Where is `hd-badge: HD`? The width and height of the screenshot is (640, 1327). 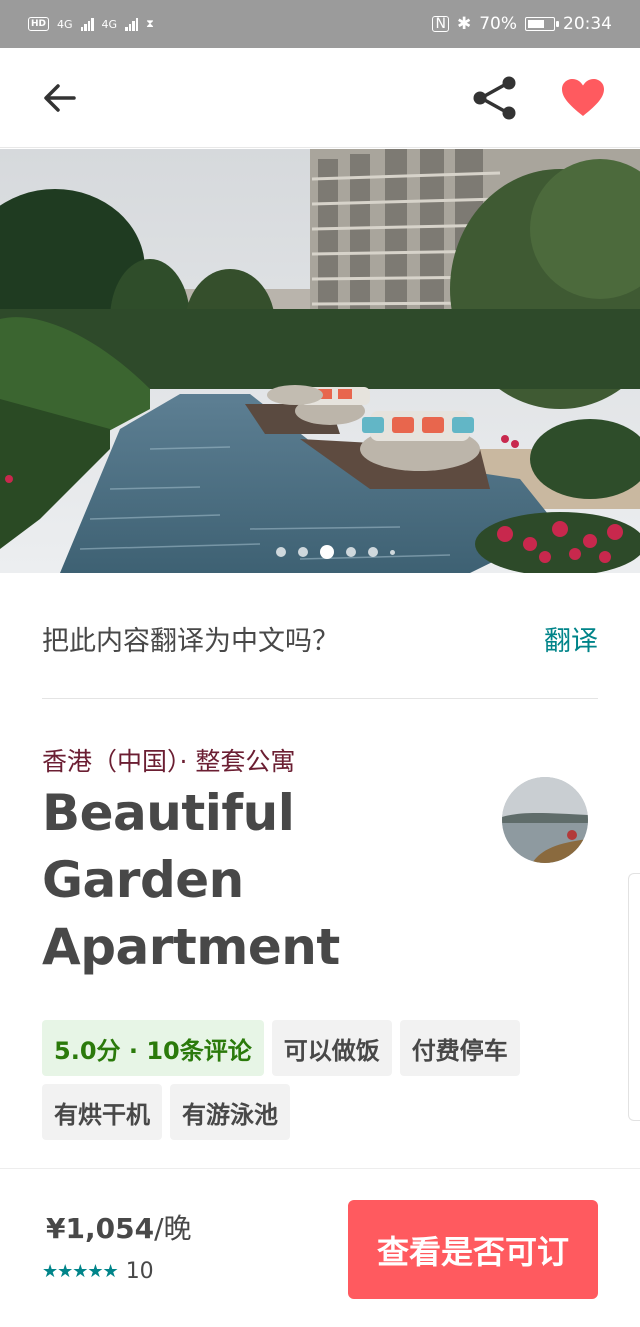
hd-badge: HD is located at coordinates (39, 24).